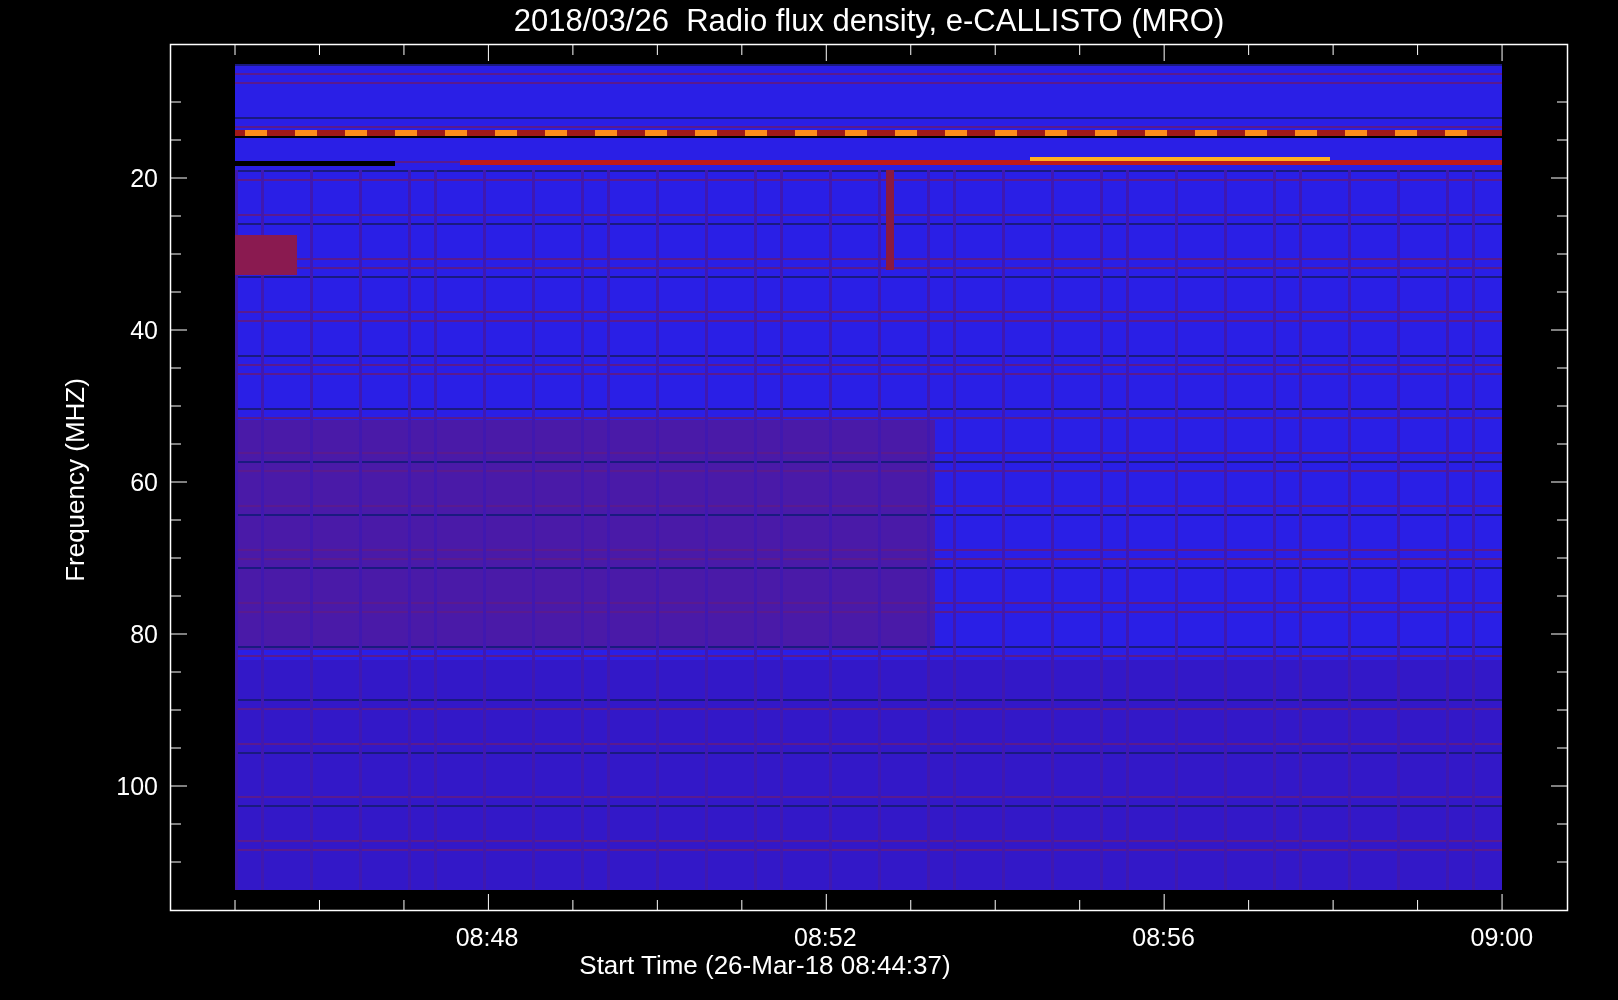 Image resolution: width=1618 pixels, height=1000 pixels. Describe the element at coordinates (1502, 937) in the screenshot. I see `x-tick-label: 09:00` at that location.